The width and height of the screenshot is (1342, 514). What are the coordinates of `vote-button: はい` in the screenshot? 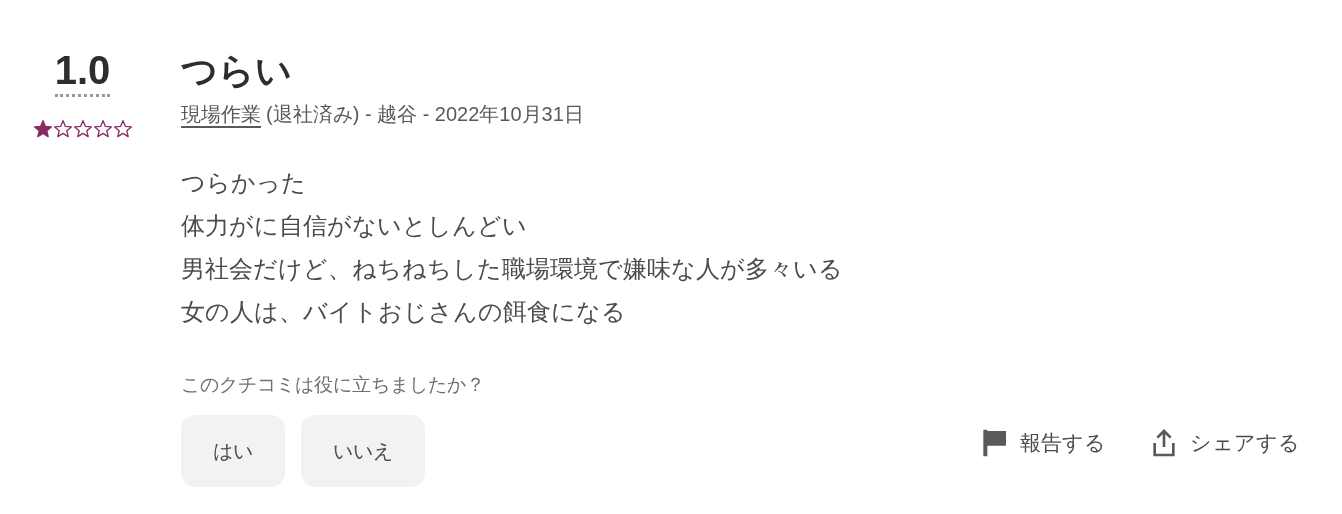 It's located at (233, 451).